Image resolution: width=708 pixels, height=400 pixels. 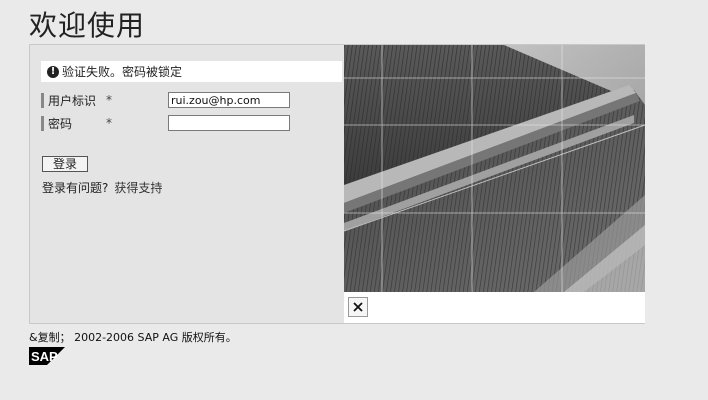 What do you see at coordinates (138, 188) in the screenshot?
I see `get-support-link: 获得支持` at bounding box center [138, 188].